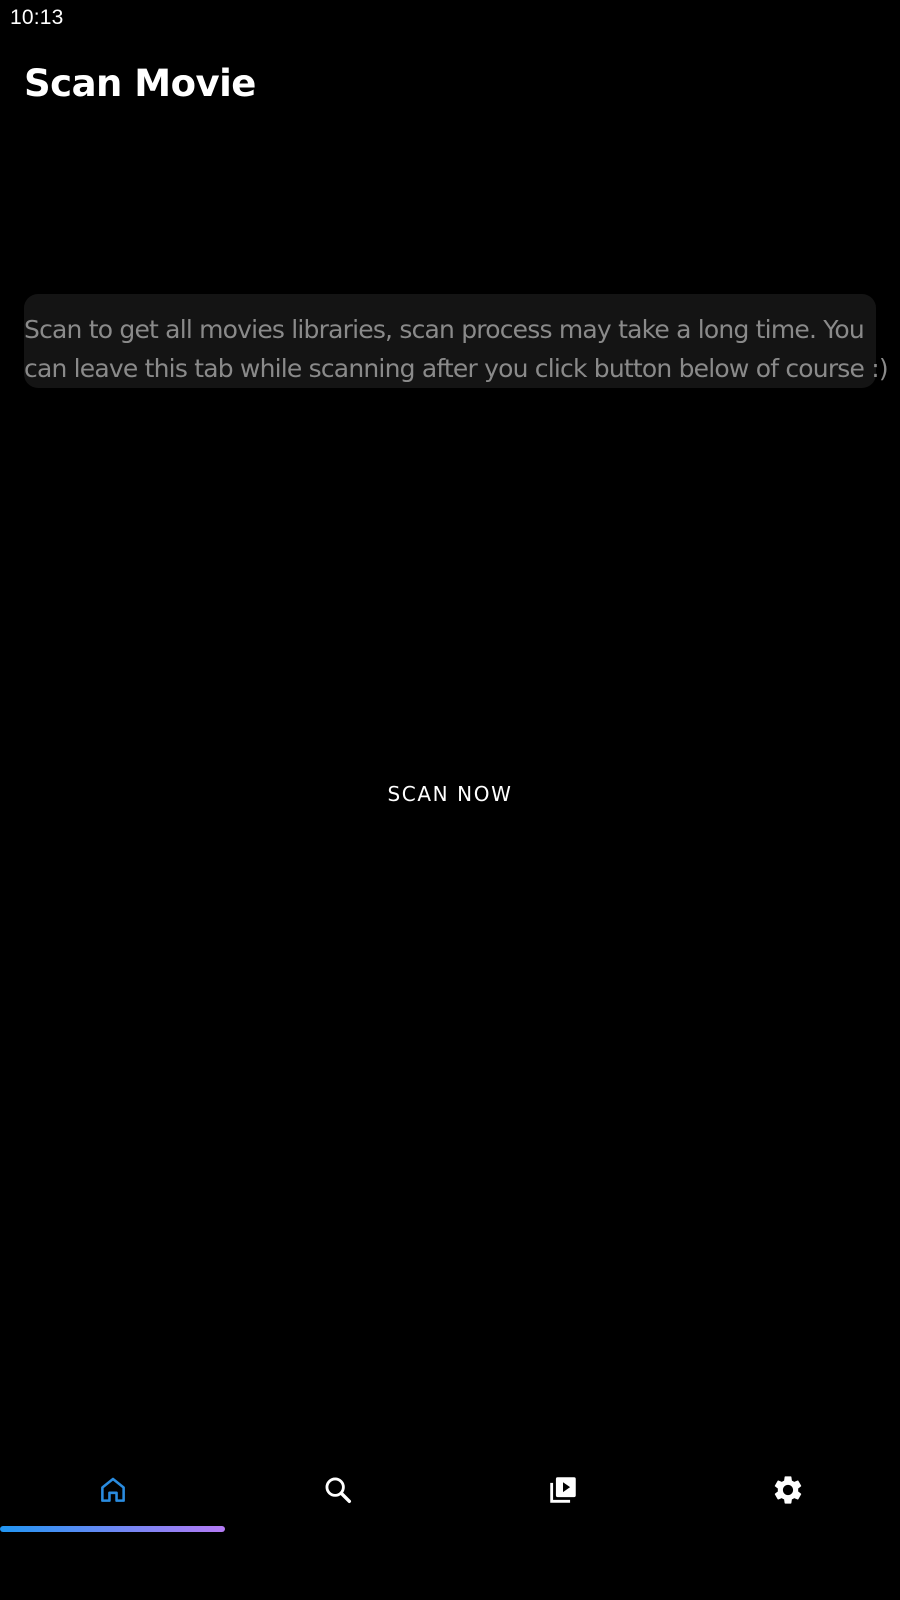  I want to click on nav-item-search, so click(337, 1496).